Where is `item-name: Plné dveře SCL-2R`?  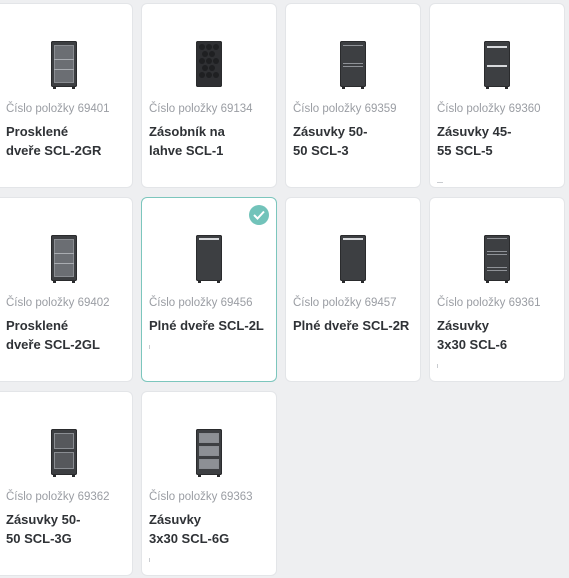
item-name: Plné dveře SCL-2R is located at coordinates (351, 325).